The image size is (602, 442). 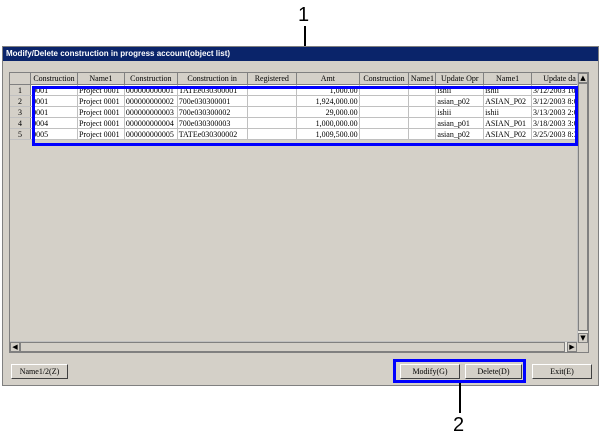 What do you see at coordinates (583, 338) in the screenshot?
I see `scroll-down-arrow-icon: ▼` at bounding box center [583, 338].